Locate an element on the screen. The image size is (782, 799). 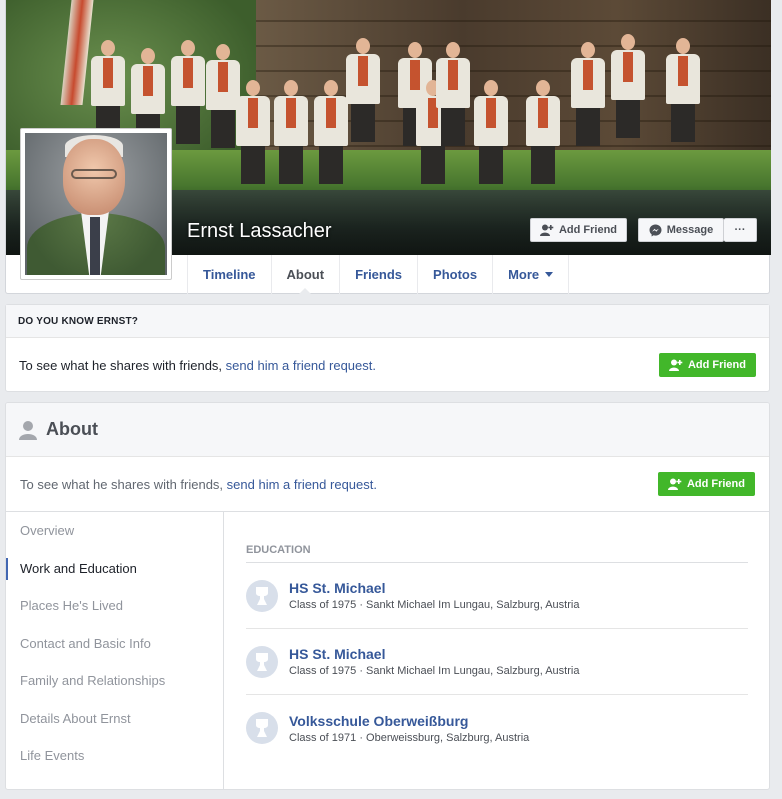
tab-timeline-label: Timeline is located at coordinates (229, 274).